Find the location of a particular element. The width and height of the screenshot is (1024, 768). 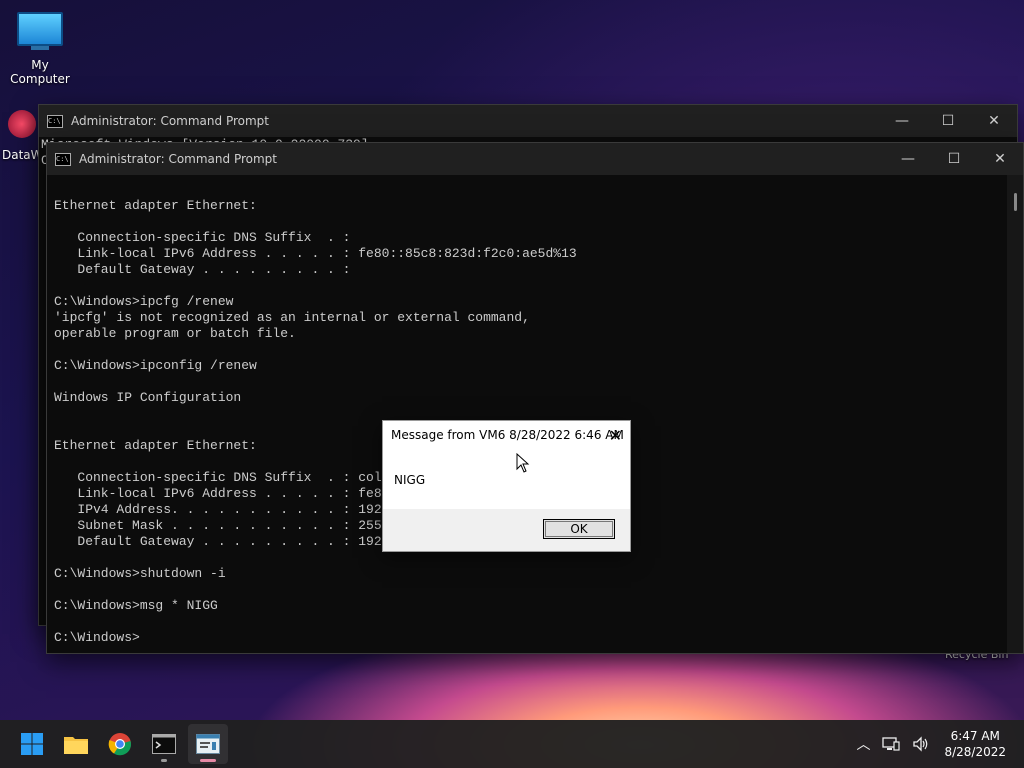

chrome-icon is located at coordinates (120, 744).